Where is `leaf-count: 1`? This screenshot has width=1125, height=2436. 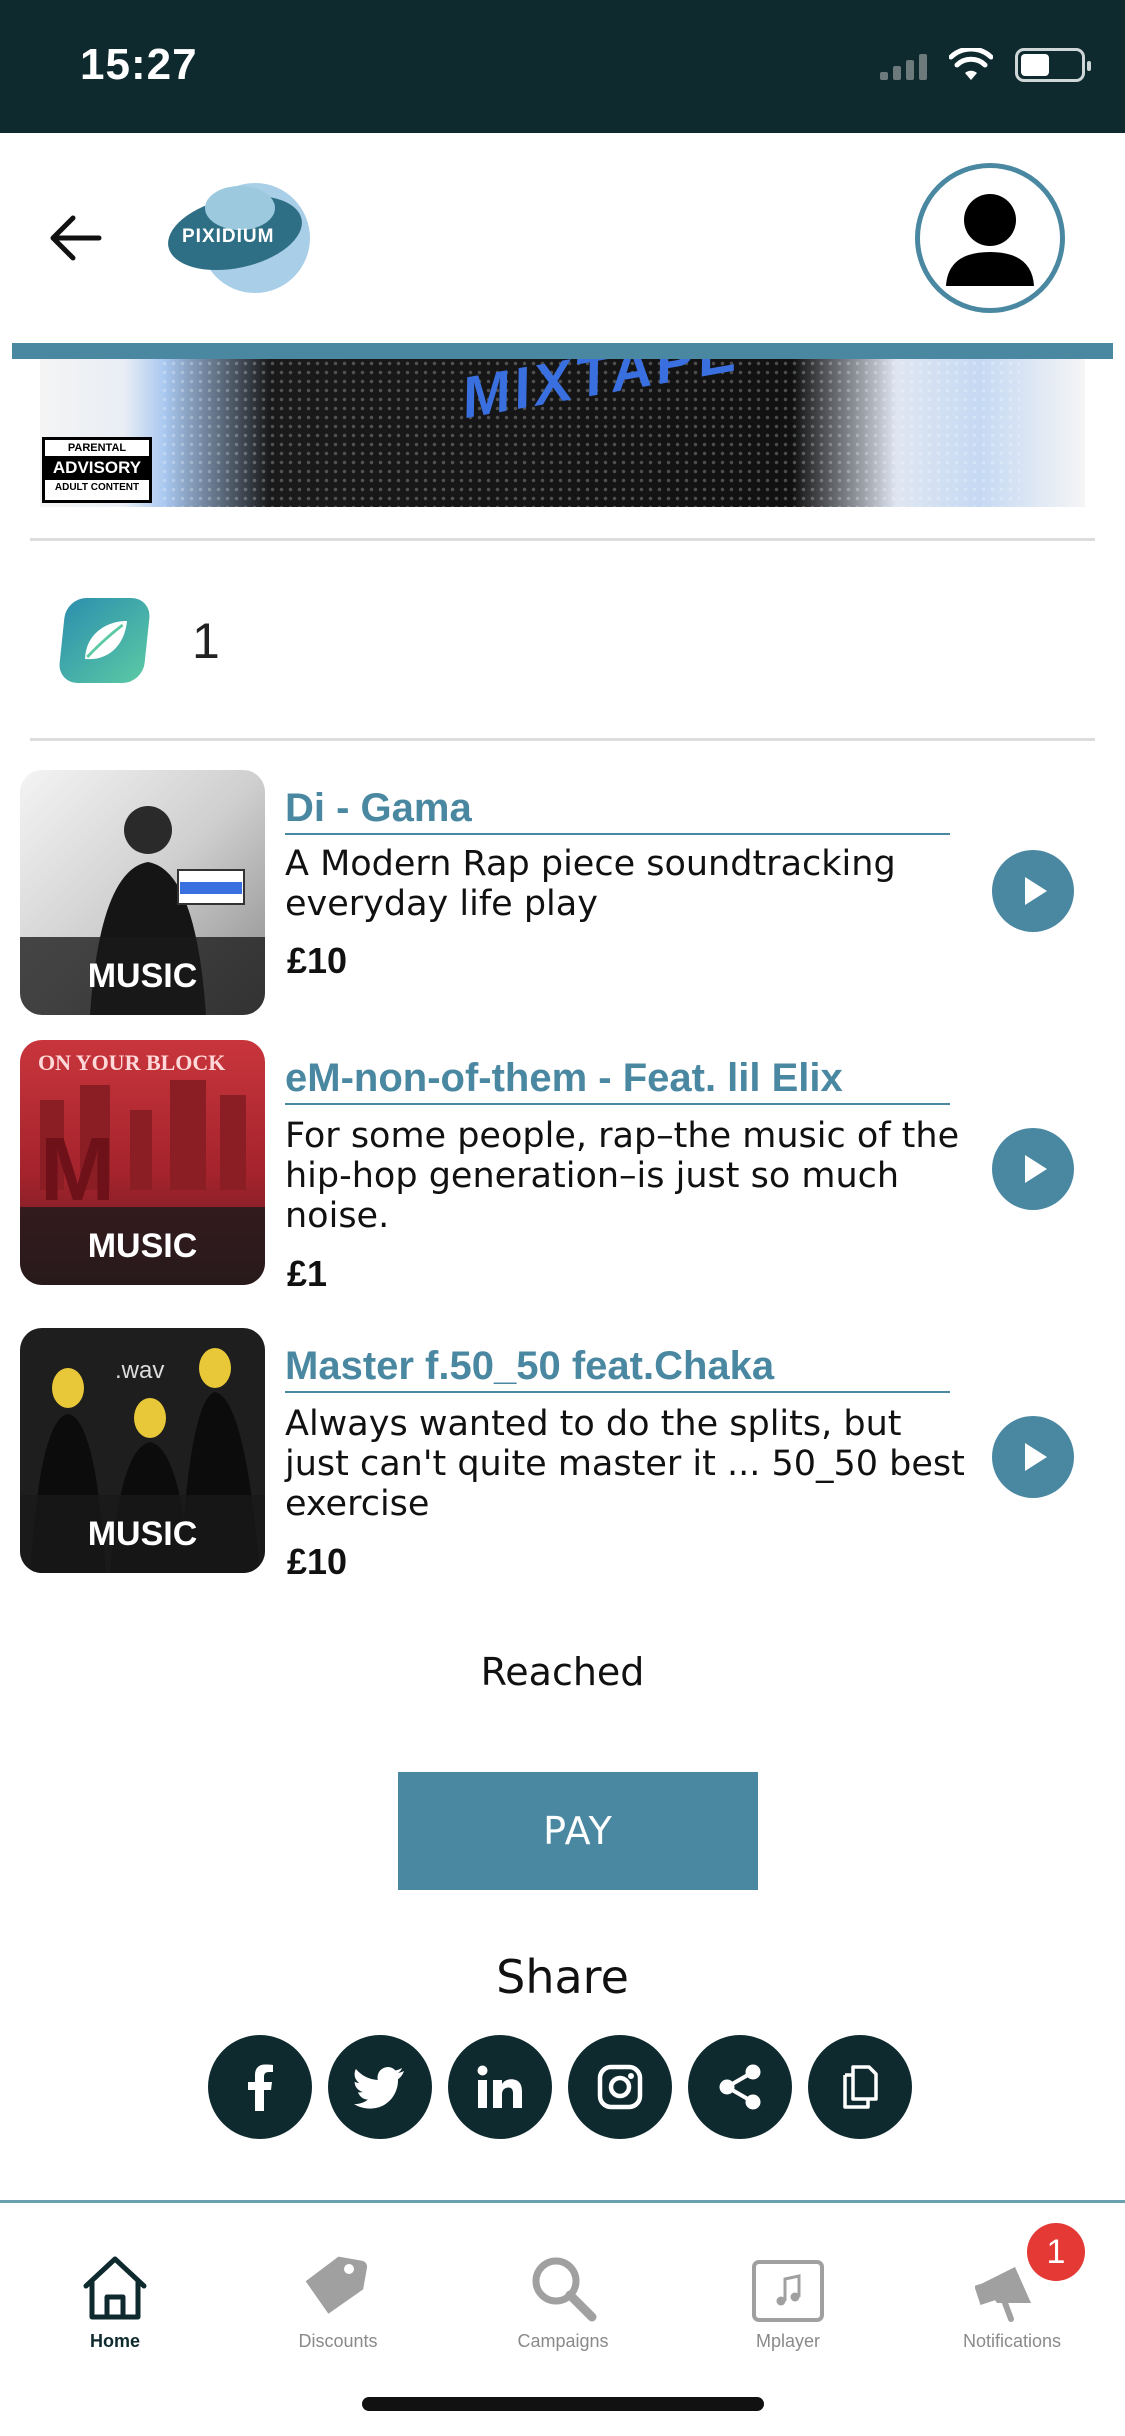
leaf-count: 1 is located at coordinates (206, 640).